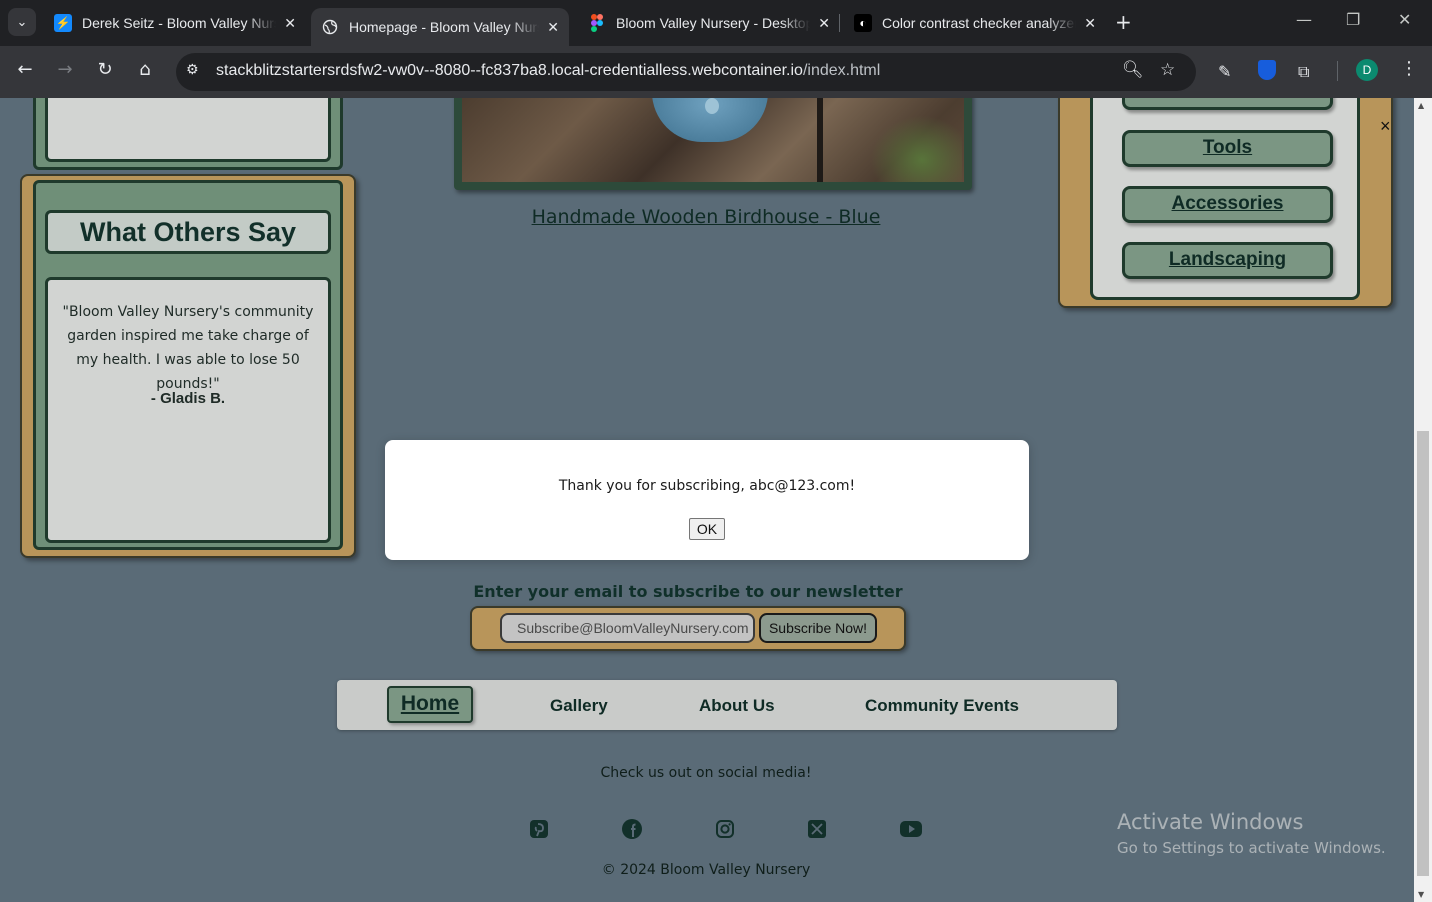 This screenshot has width=1432, height=902. What do you see at coordinates (1224, 71) in the screenshot?
I see `extension-feather-icon: ✎` at bounding box center [1224, 71].